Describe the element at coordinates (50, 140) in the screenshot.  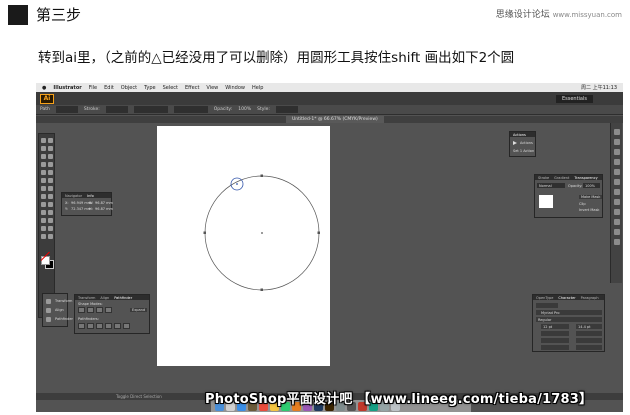
I see `direct-selection-tool-icon` at that location.